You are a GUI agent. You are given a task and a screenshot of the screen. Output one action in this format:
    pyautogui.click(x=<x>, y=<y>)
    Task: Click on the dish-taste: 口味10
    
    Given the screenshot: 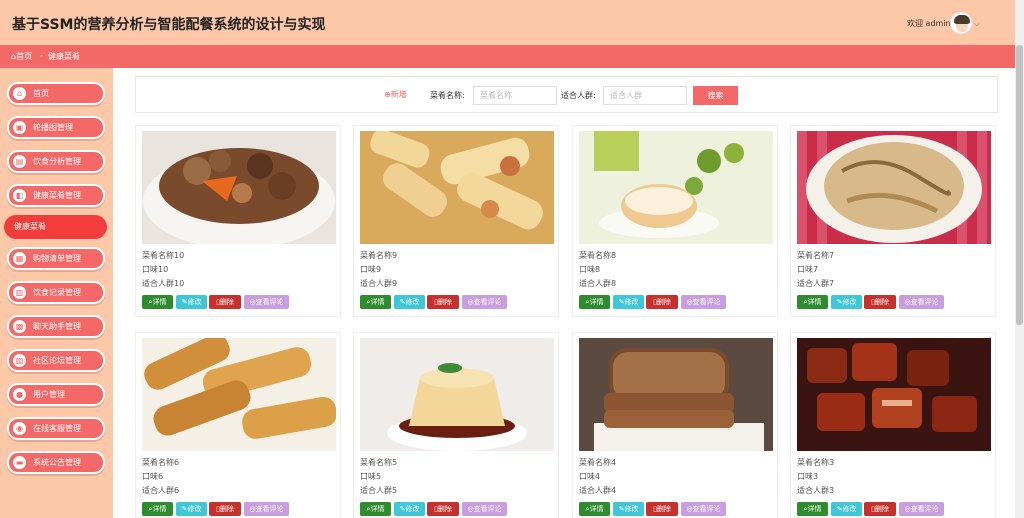 What is the action you would take?
    pyautogui.click(x=155, y=269)
    